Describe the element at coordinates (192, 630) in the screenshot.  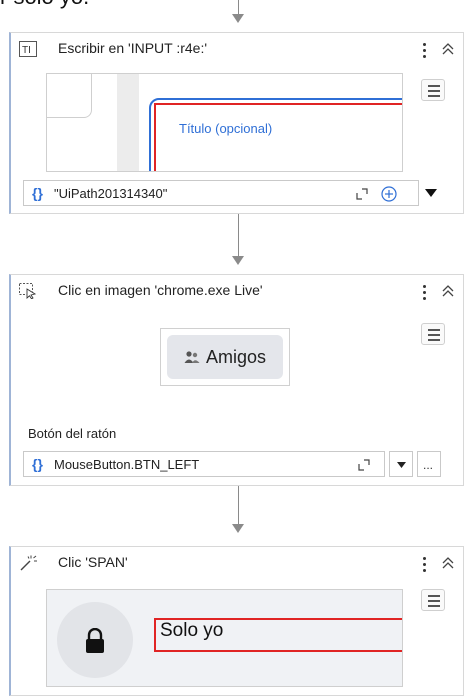
I see `screenshot-span-text: Solo yo` at that location.